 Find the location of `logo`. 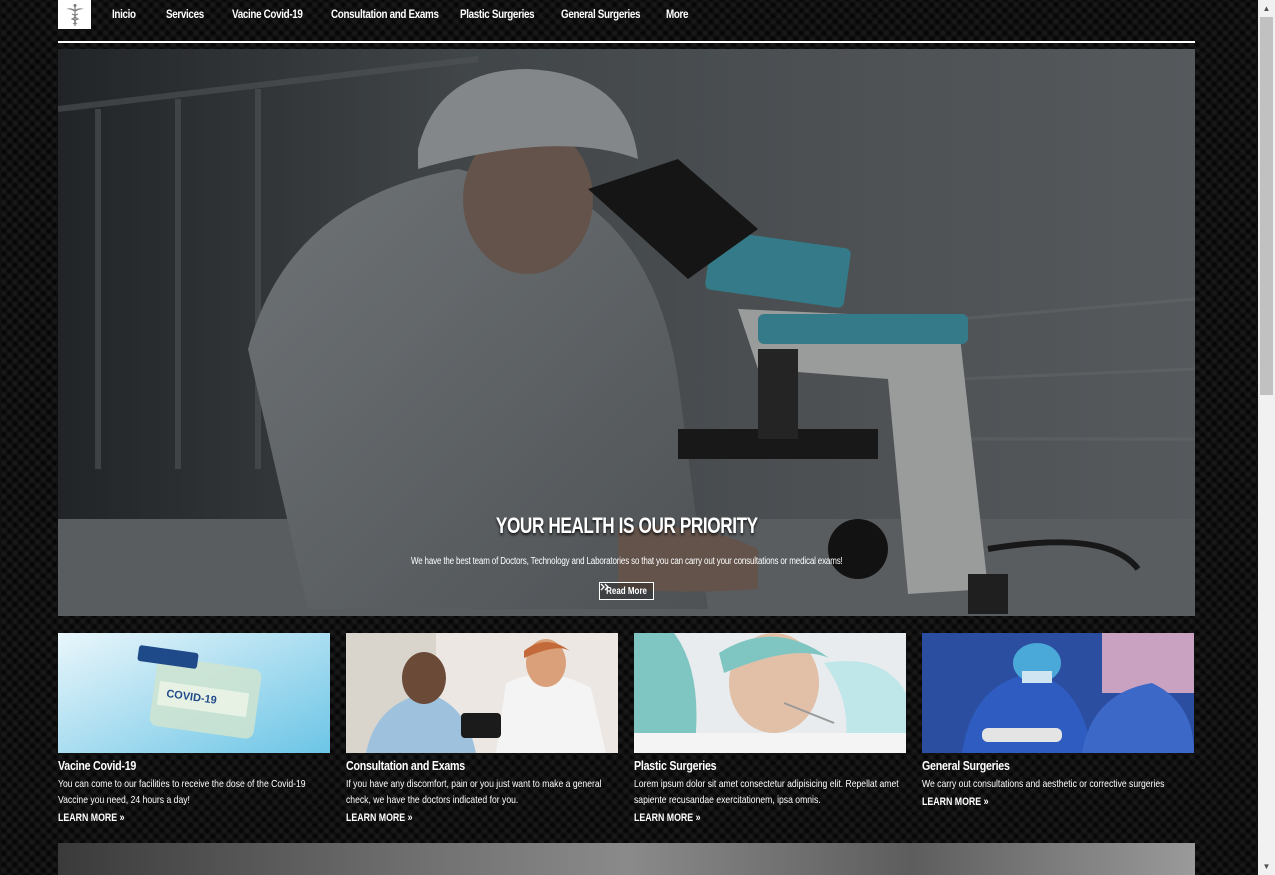

logo is located at coordinates (74, 14).